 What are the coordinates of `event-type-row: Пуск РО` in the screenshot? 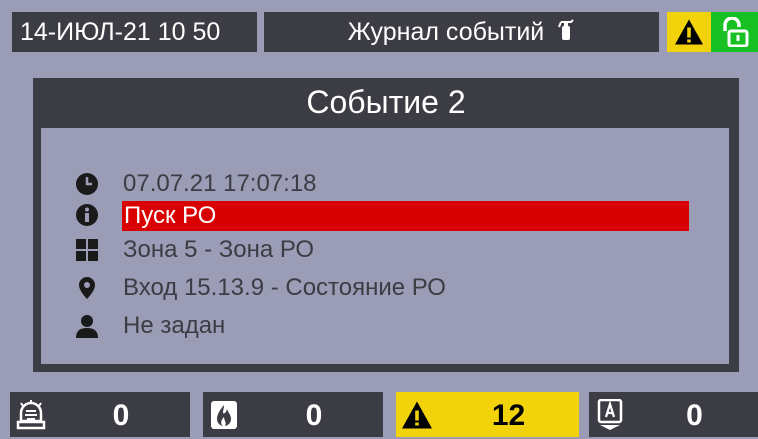 It's located at (401, 216).